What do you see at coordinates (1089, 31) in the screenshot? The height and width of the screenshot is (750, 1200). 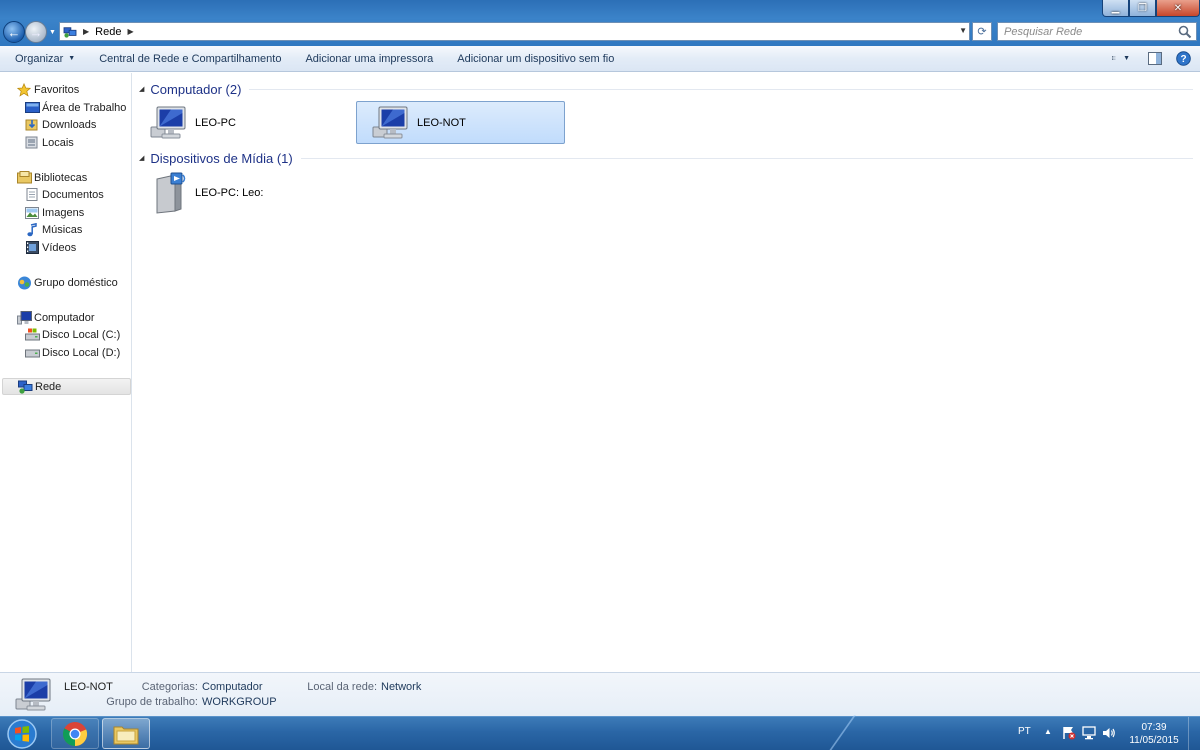 I see `search-input` at bounding box center [1089, 31].